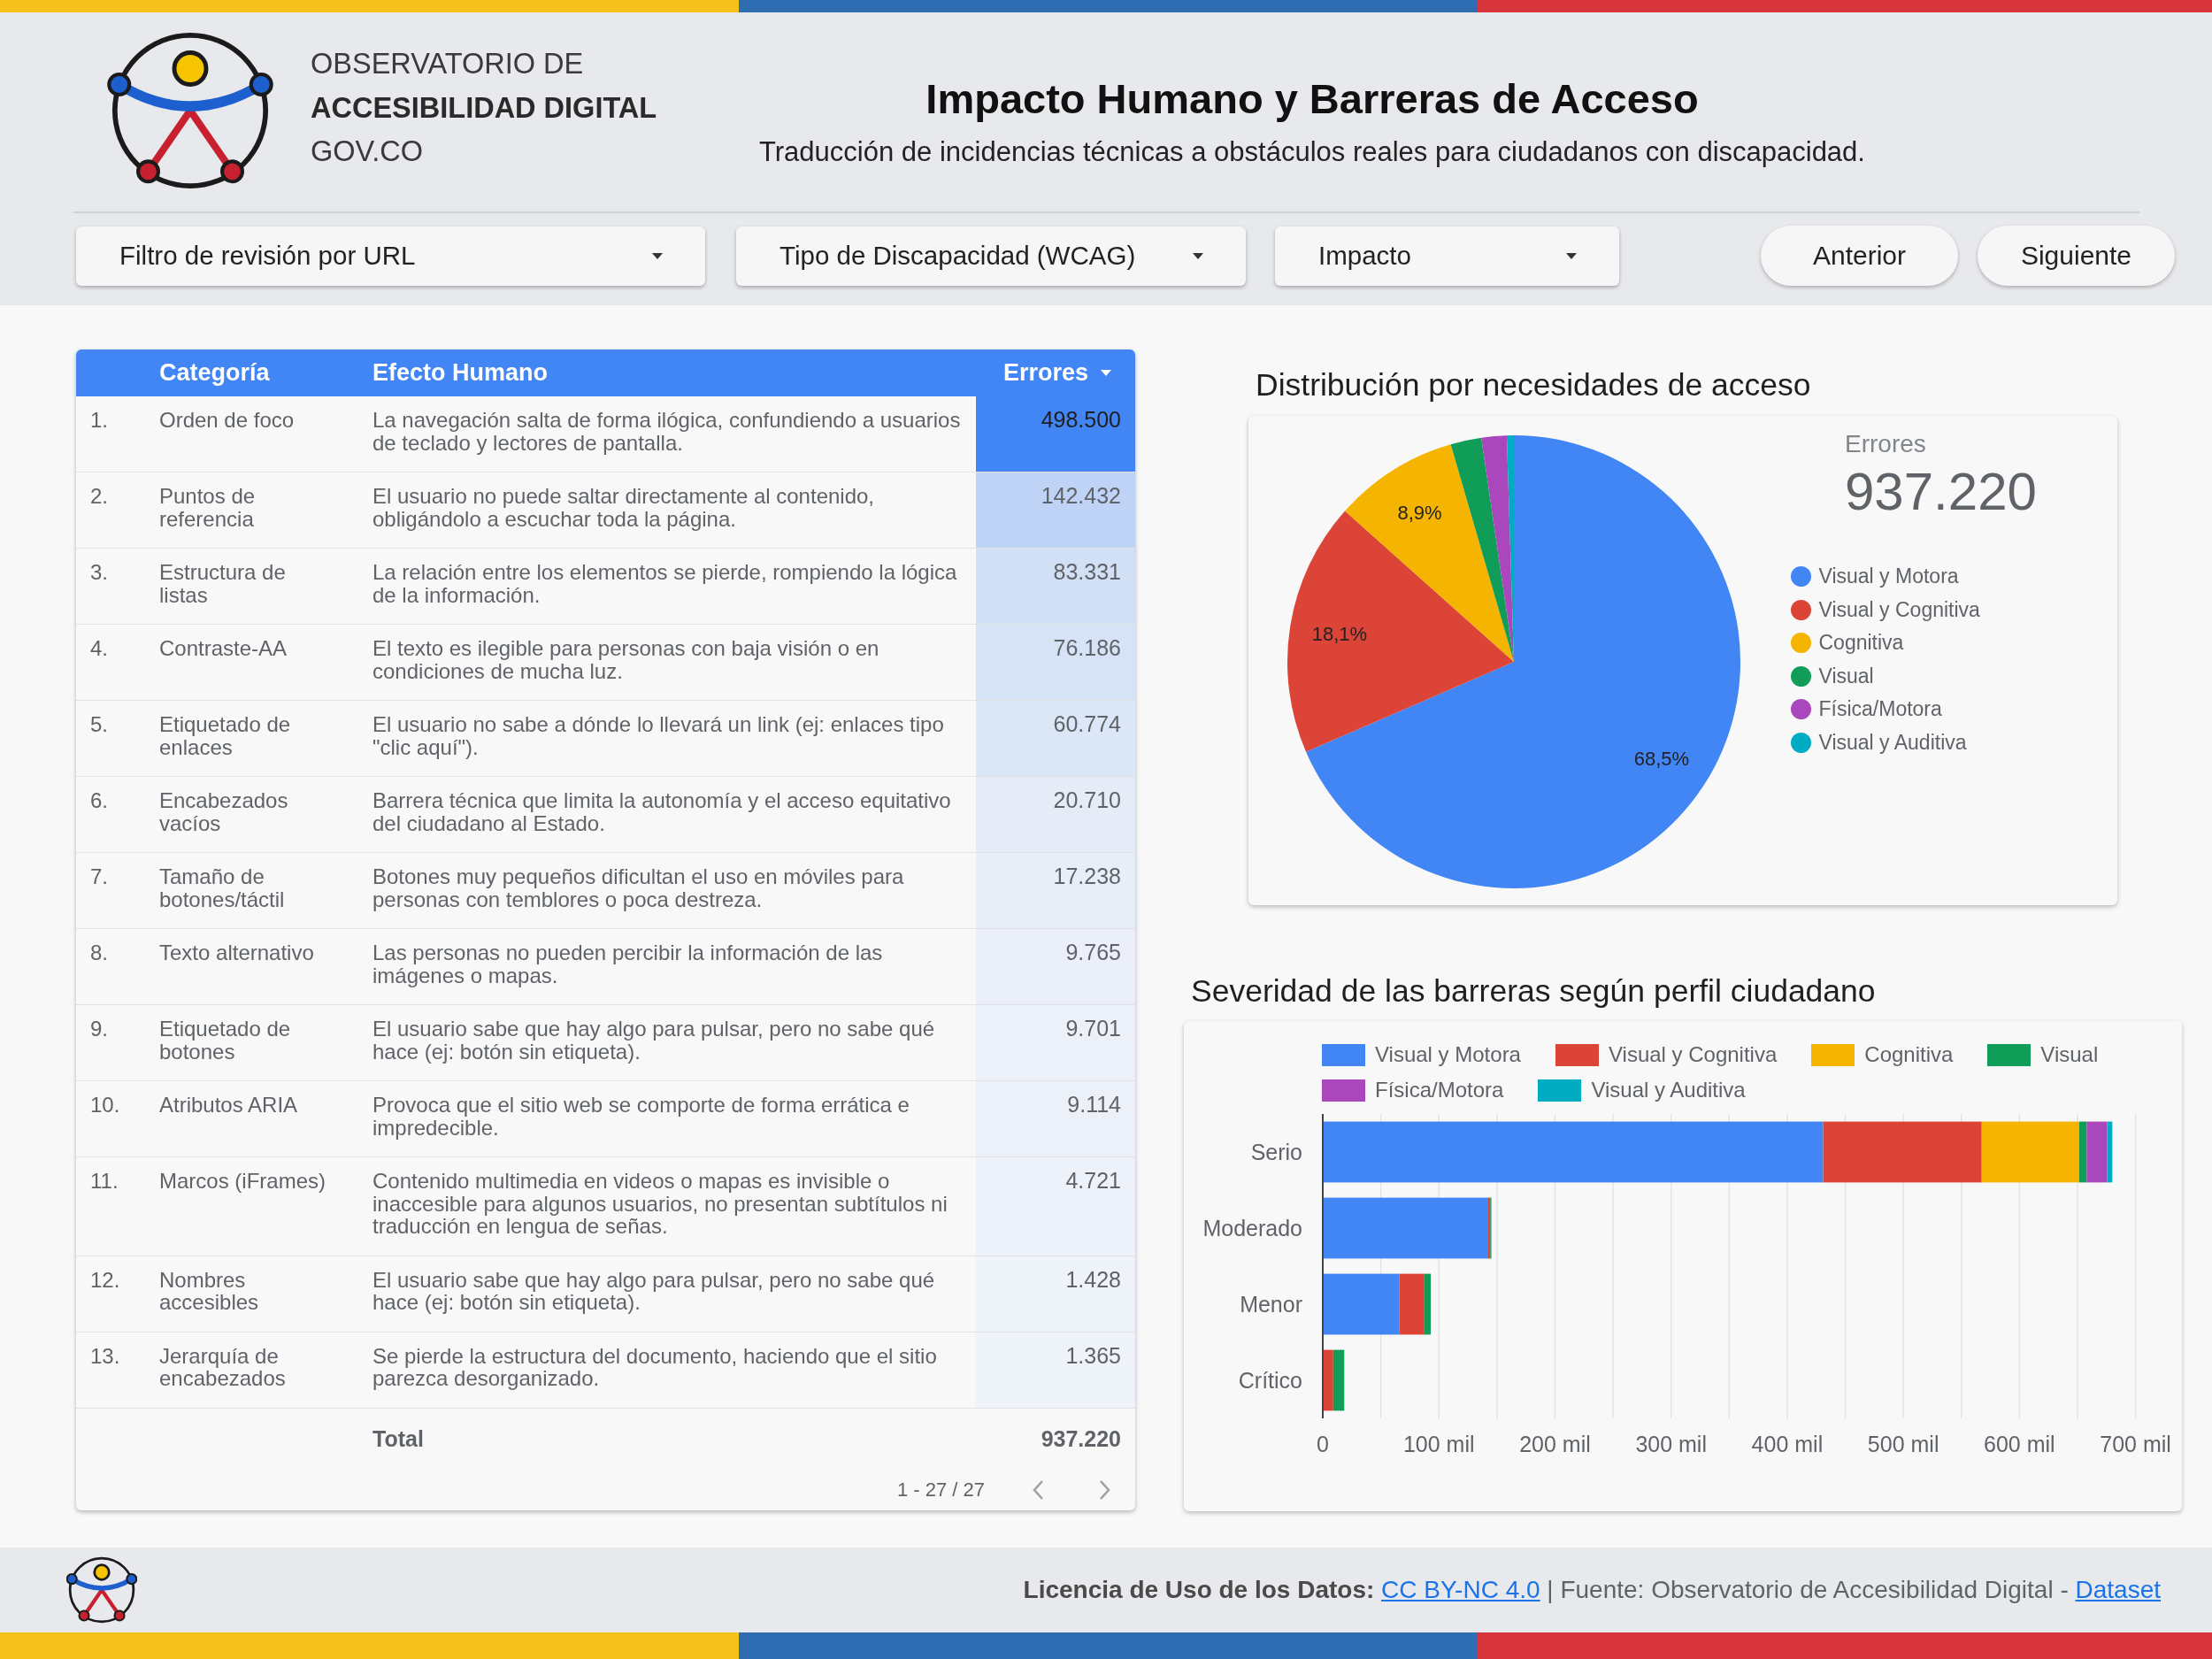  Describe the element at coordinates (1056, 510) in the screenshot. I see `errors-cell: 142.432` at that location.